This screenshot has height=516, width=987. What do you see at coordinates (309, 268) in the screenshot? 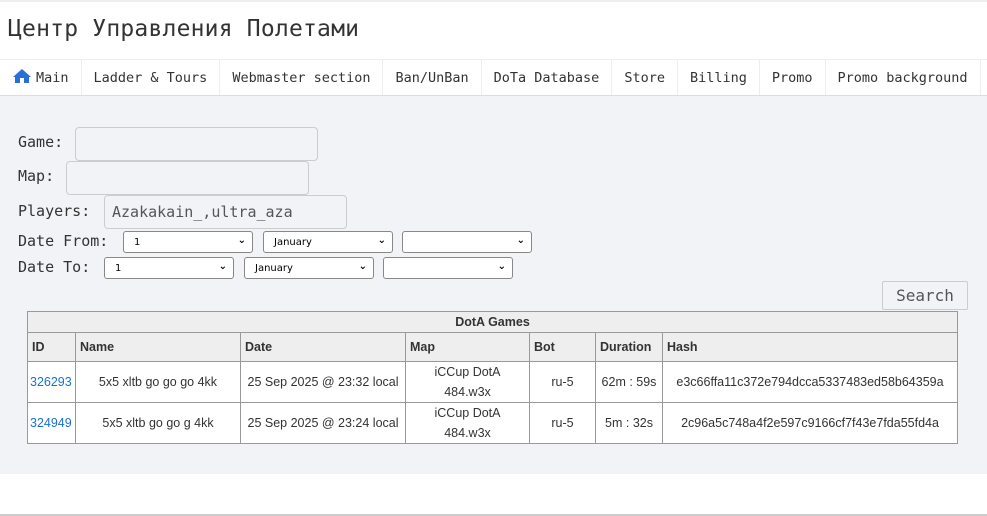
I see `date-to-month-select: January ⌄` at bounding box center [309, 268].